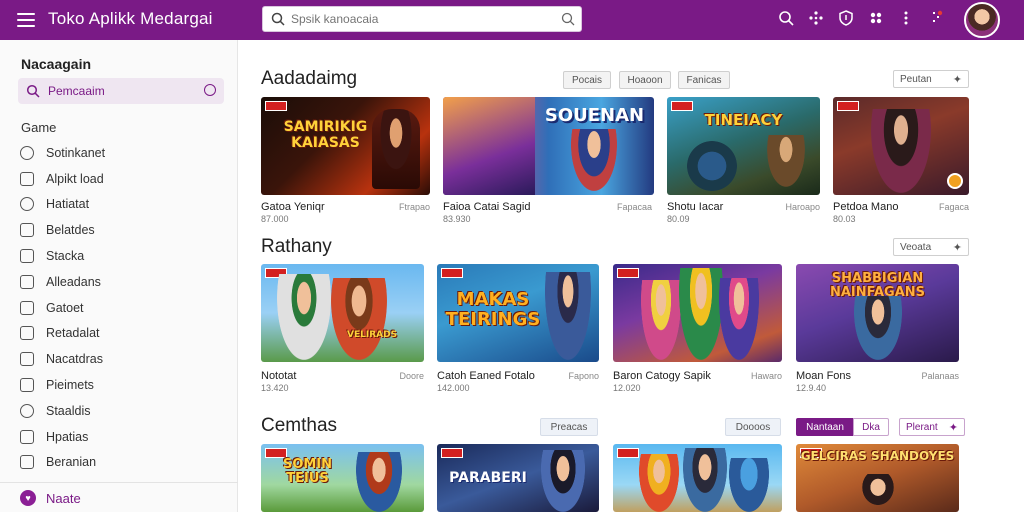 The image size is (1024, 512). Describe the element at coordinates (125, 359) in the screenshot. I see `sidebar-item: Nacatdras` at that location.